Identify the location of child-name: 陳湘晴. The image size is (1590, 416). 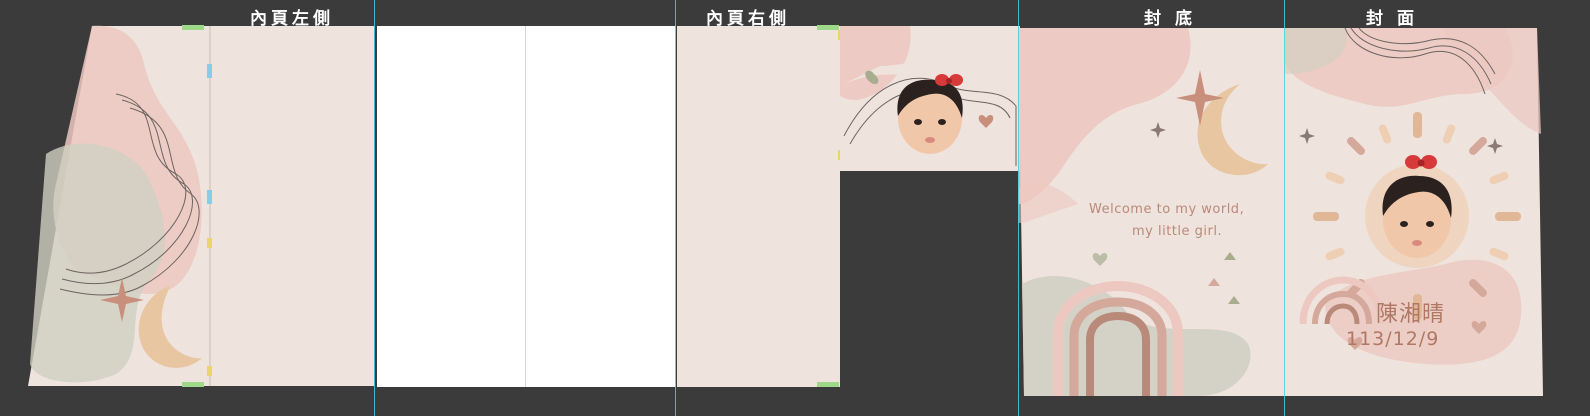
(1411, 314).